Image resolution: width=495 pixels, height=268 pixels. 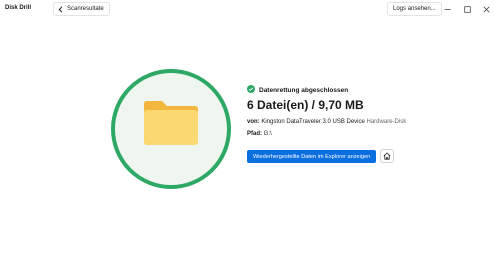 What do you see at coordinates (61, 9) in the screenshot?
I see `chevron-left-icon` at bounding box center [61, 9].